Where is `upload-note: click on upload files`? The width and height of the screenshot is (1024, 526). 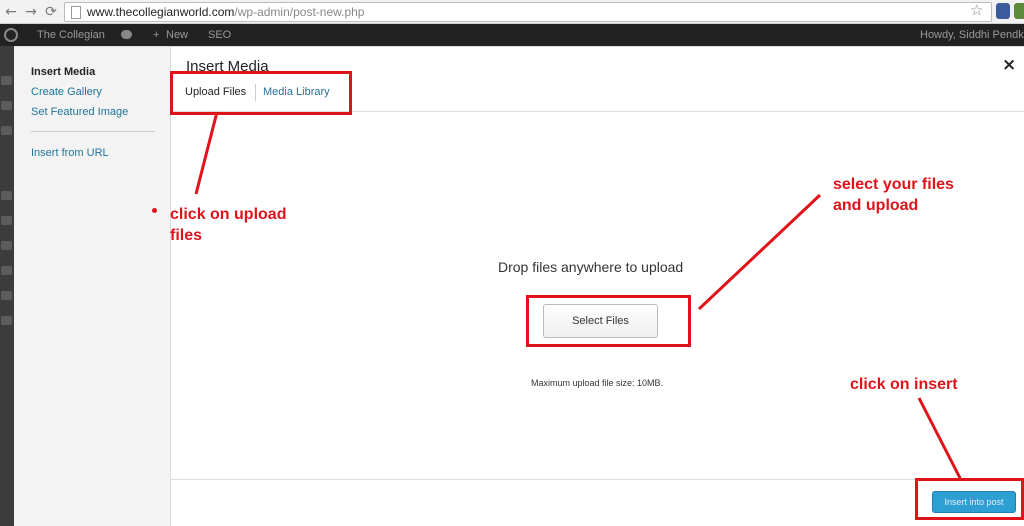
upload-note: click on upload files is located at coordinates (228, 225).